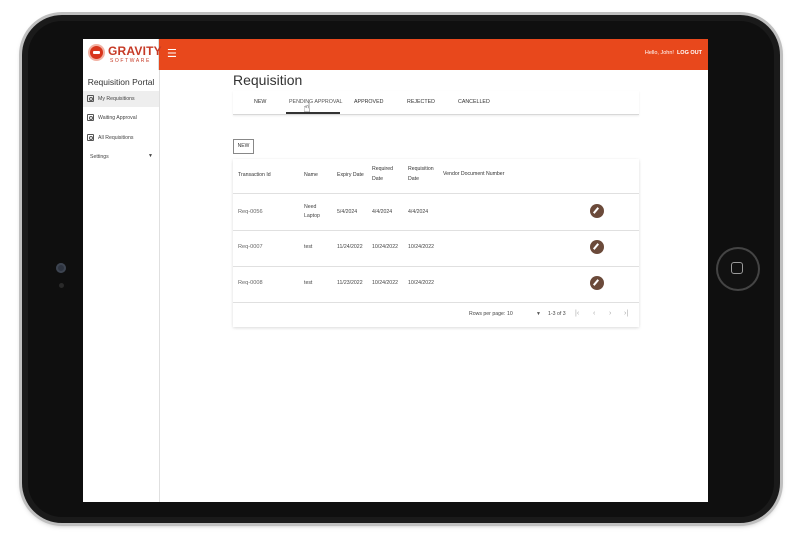 The height and width of the screenshot is (545, 800). What do you see at coordinates (610, 313) in the screenshot?
I see `next-page-icon: ›` at bounding box center [610, 313].